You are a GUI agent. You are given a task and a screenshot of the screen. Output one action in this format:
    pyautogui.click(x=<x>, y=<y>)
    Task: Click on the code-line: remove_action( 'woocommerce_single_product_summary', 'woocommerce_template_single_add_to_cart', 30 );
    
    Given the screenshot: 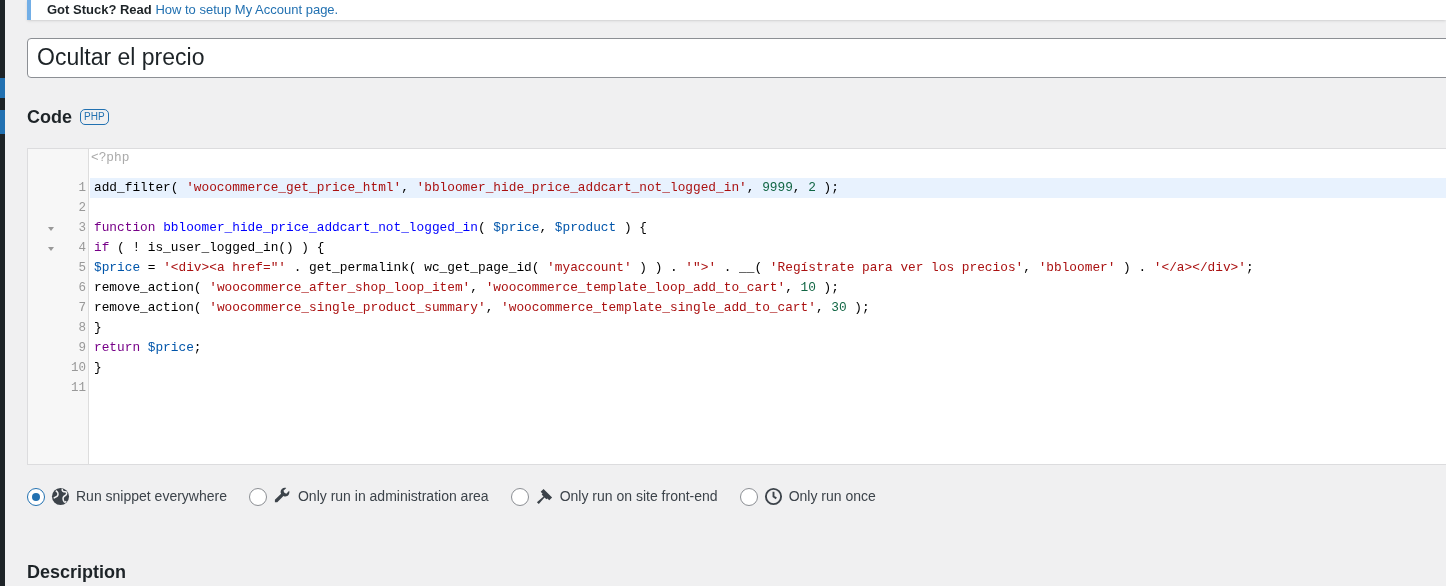 What is the action you would take?
    pyautogui.click(x=482, y=307)
    